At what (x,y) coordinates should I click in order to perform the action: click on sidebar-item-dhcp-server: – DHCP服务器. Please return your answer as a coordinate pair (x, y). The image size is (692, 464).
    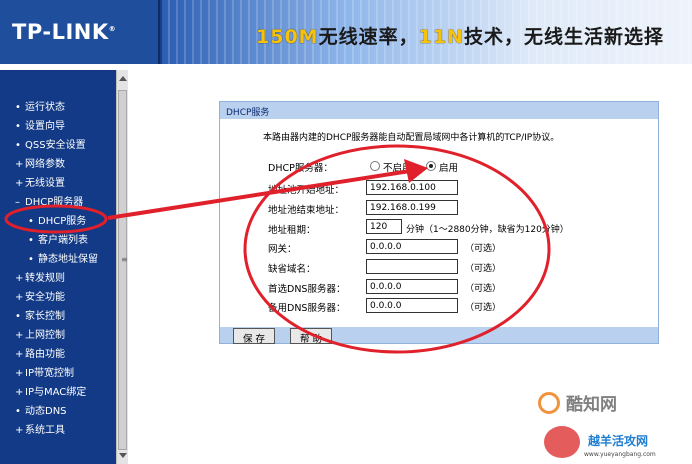
    Looking at the image, I should click on (49, 200).